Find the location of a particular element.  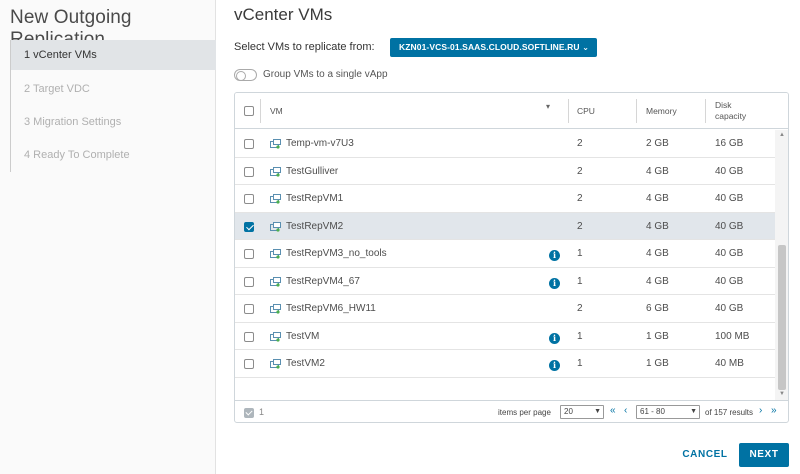

group-vapp-toggle is located at coordinates (245, 75).